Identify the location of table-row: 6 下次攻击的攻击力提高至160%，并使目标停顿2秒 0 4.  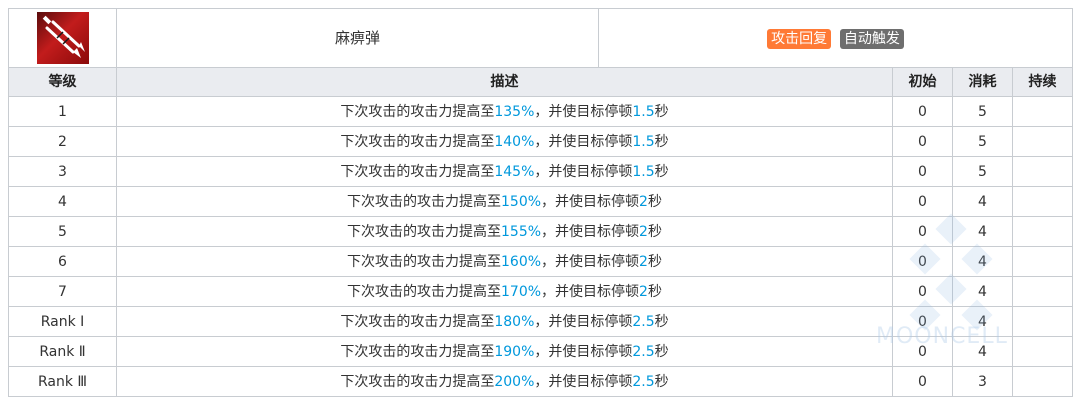
(541, 261).